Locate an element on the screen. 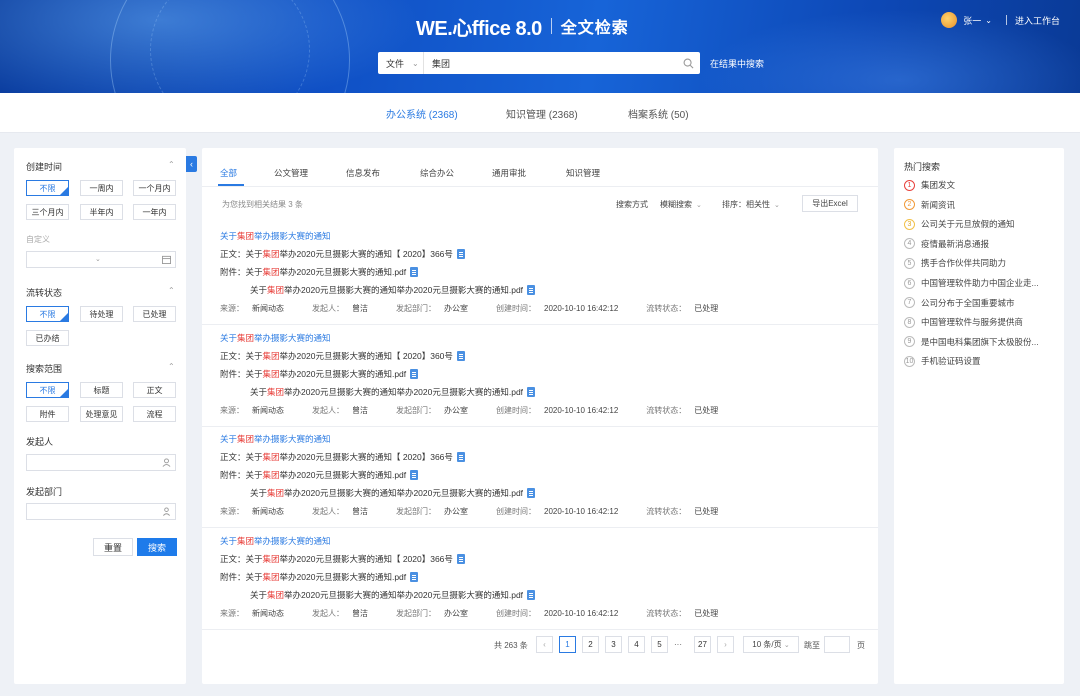 Image resolution: width=1080 pixels, height=696 pixels. page-button: 3 is located at coordinates (613, 644).